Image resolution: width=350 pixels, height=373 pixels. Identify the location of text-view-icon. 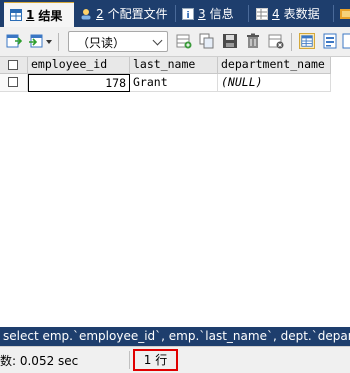
(346, 41).